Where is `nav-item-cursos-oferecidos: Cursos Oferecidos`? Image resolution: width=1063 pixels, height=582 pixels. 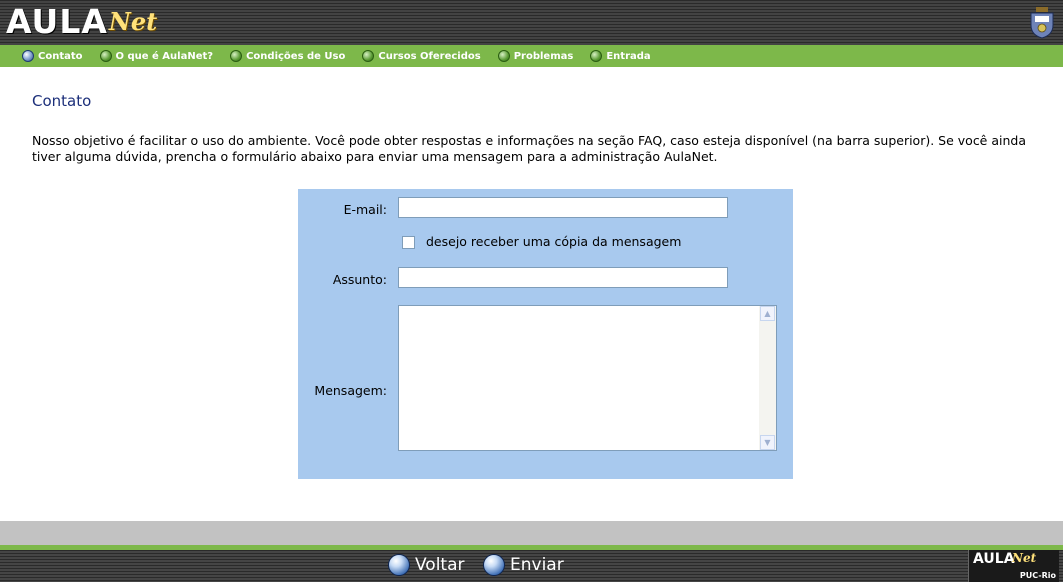 nav-item-cursos-oferecidos: Cursos Oferecidos is located at coordinates (421, 56).